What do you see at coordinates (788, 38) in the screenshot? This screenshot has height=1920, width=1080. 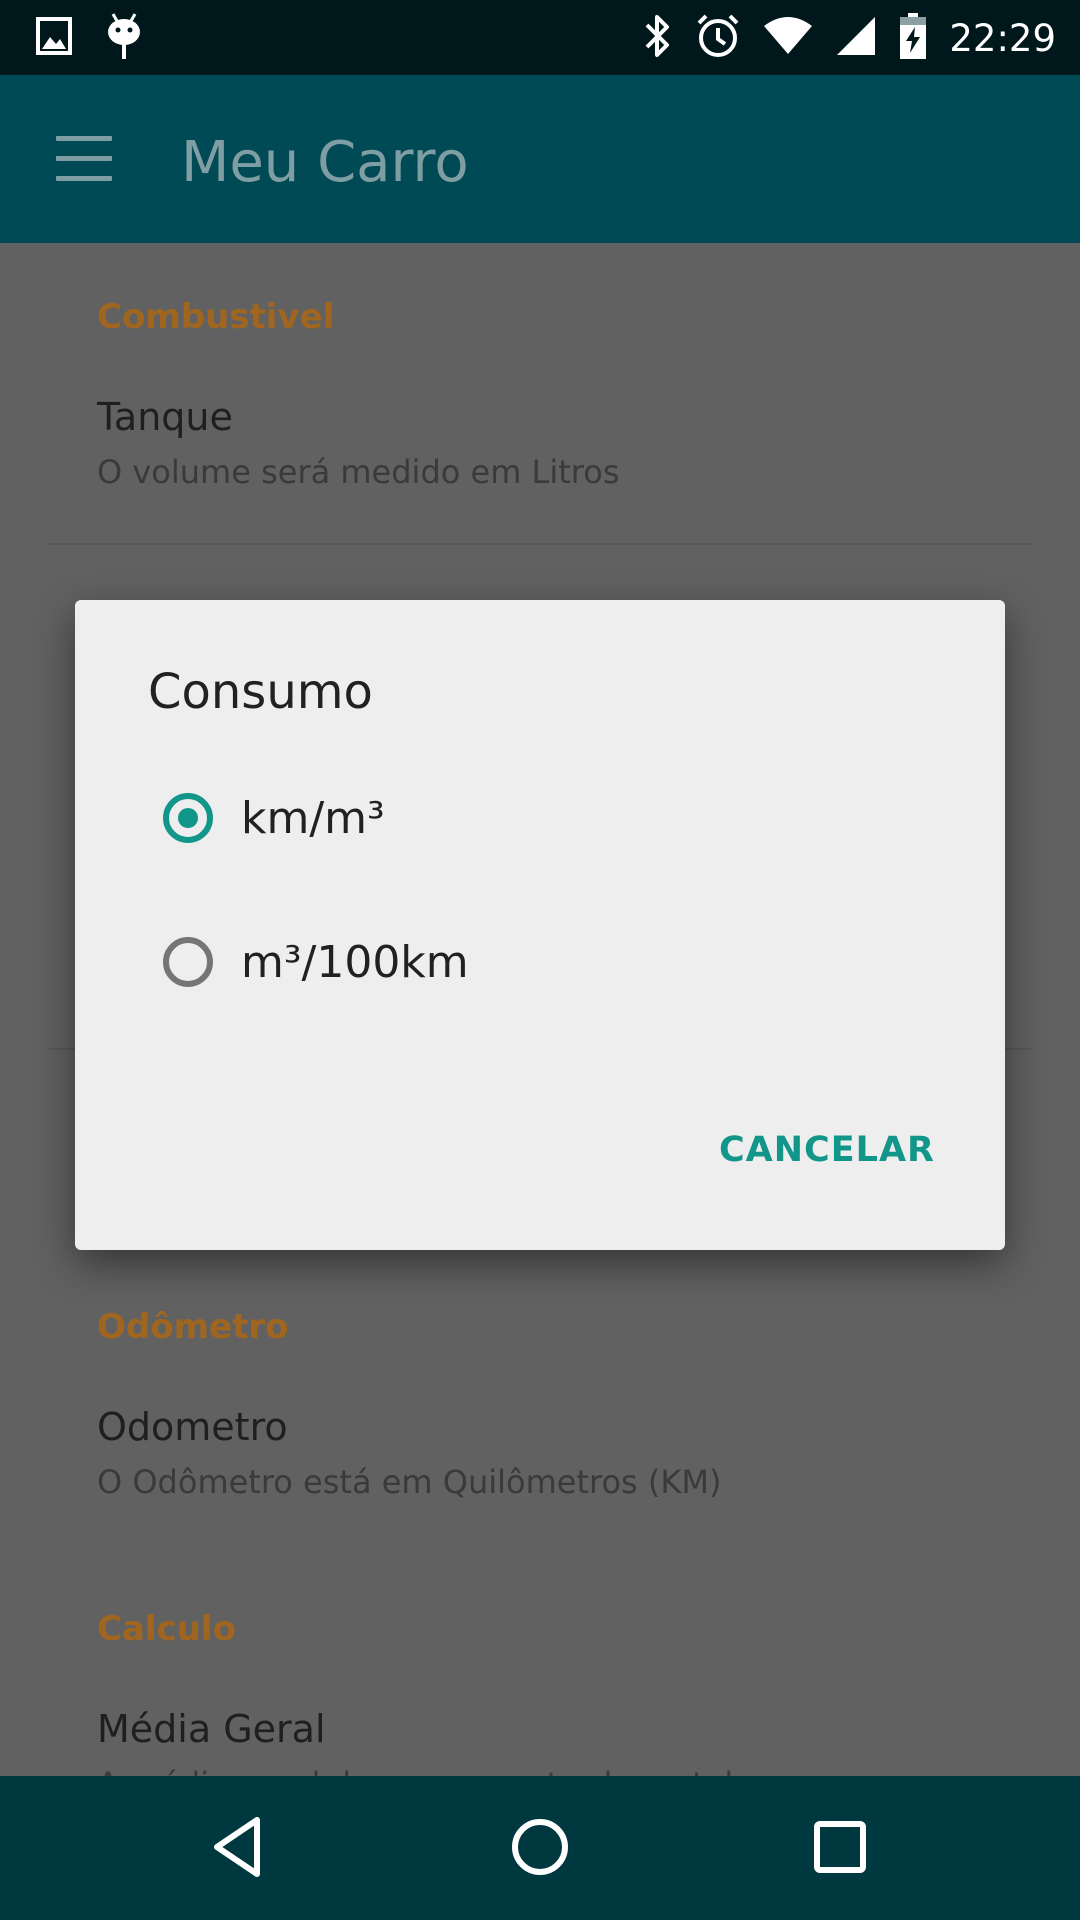 I see `wifi-icon` at bounding box center [788, 38].